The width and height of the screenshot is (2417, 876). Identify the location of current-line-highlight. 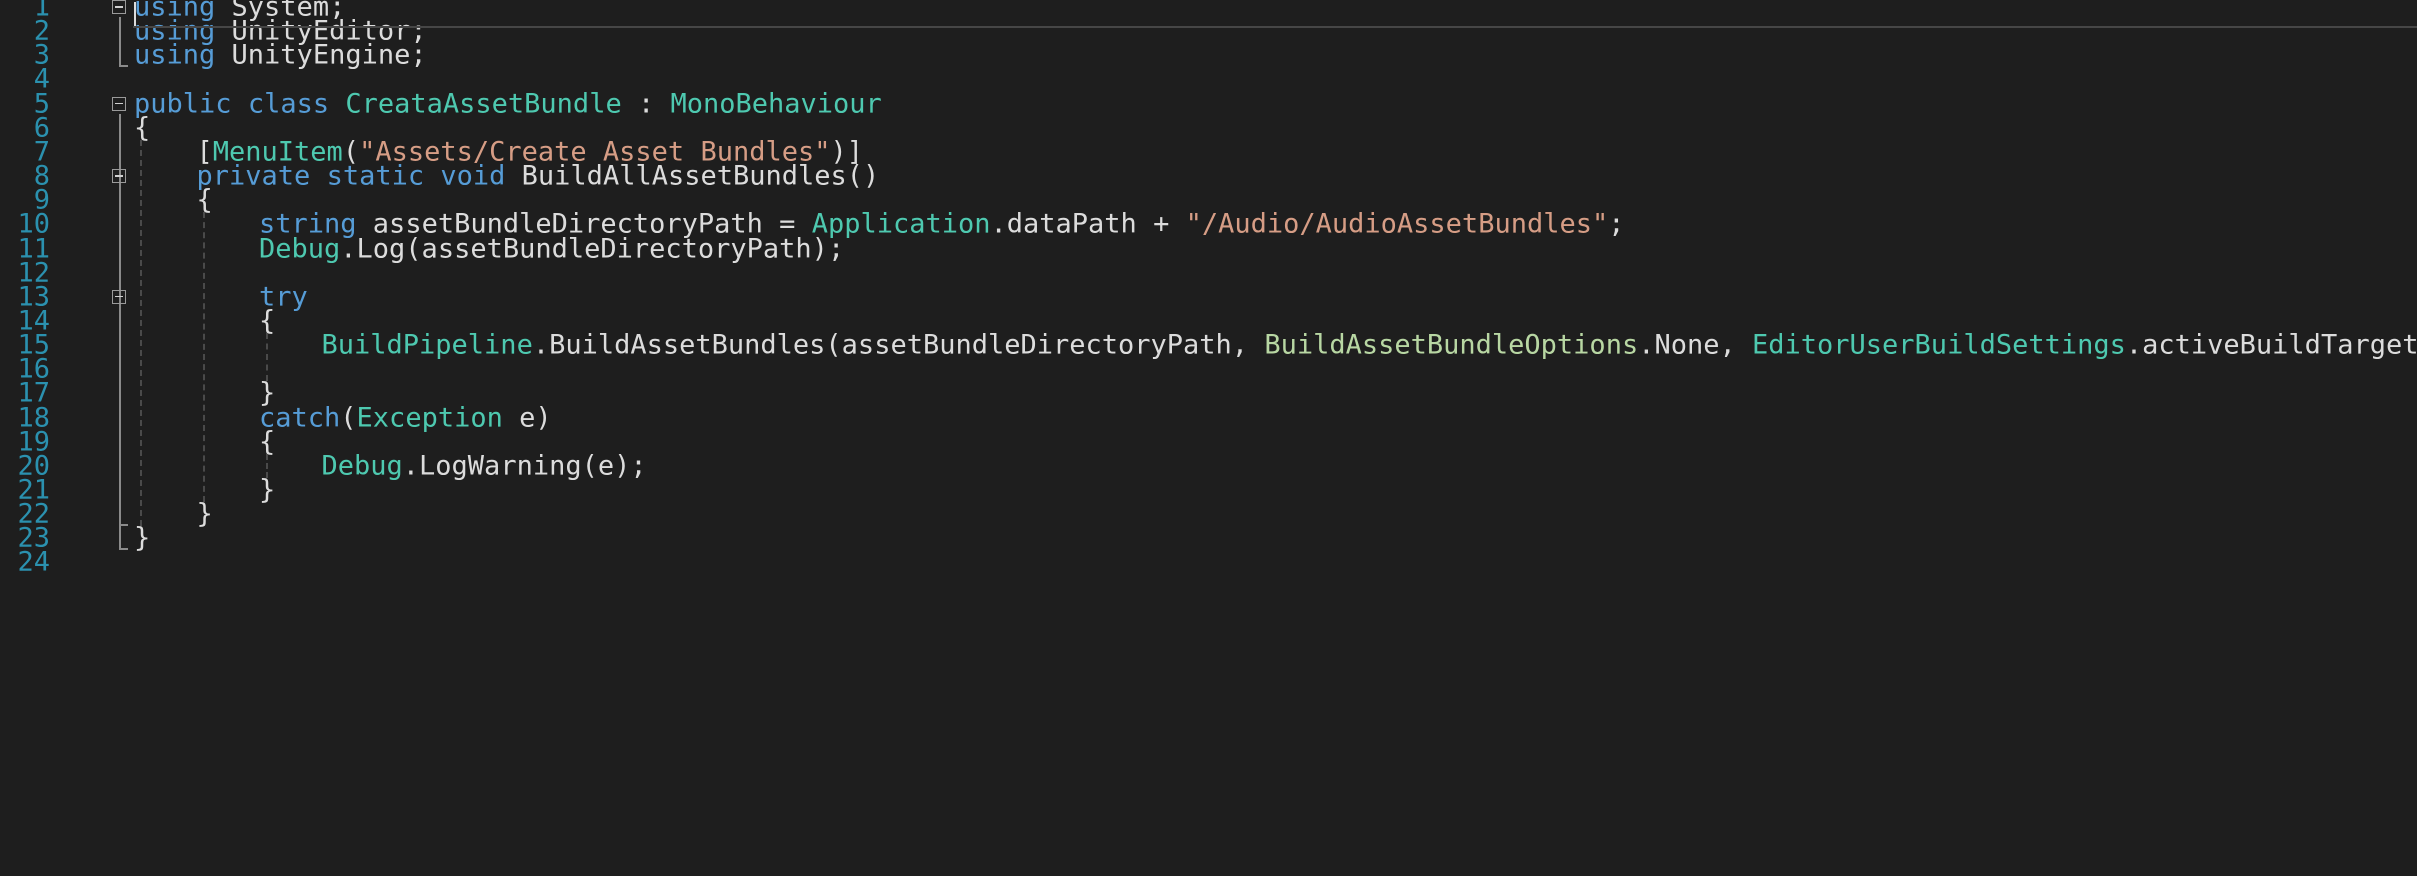
(1275, 14).